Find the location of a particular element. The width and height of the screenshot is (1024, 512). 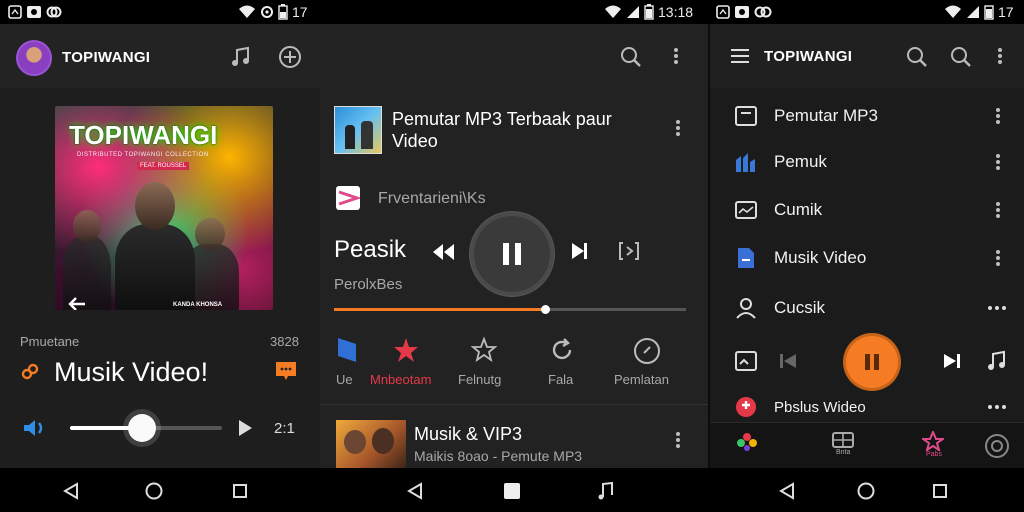

song-title: Musik Video! is located at coordinates (131, 372).